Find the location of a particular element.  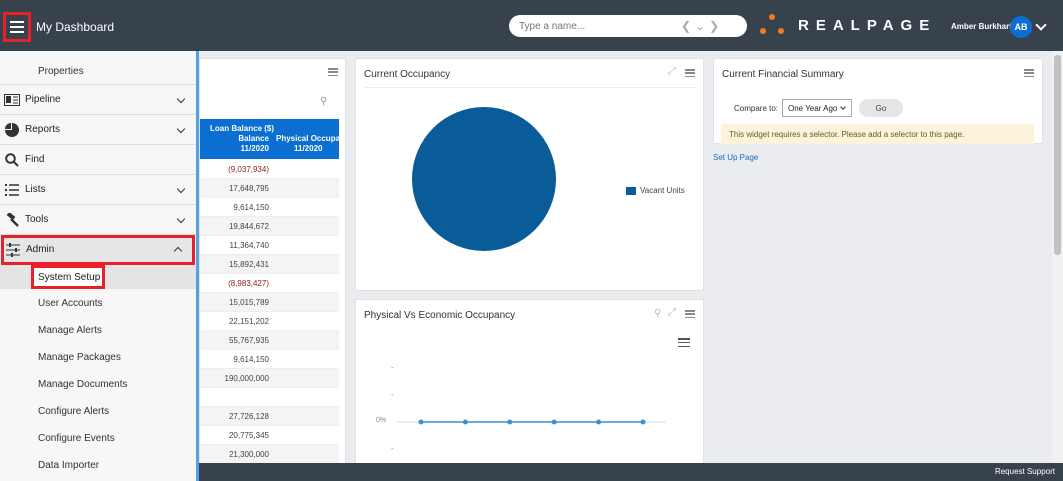

table-row: 17,648,795 is located at coordinates (269, 188).